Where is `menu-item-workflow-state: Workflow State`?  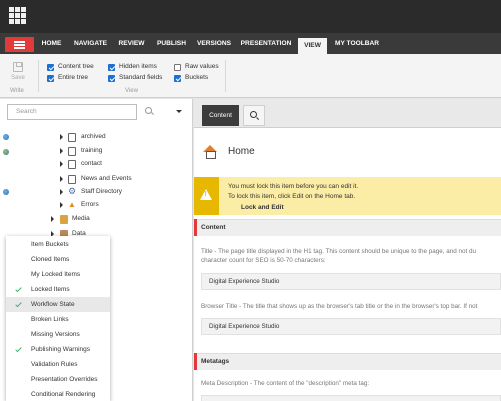
menu-item-workflow-state: Workflow State is located at coordinates (58, 304).